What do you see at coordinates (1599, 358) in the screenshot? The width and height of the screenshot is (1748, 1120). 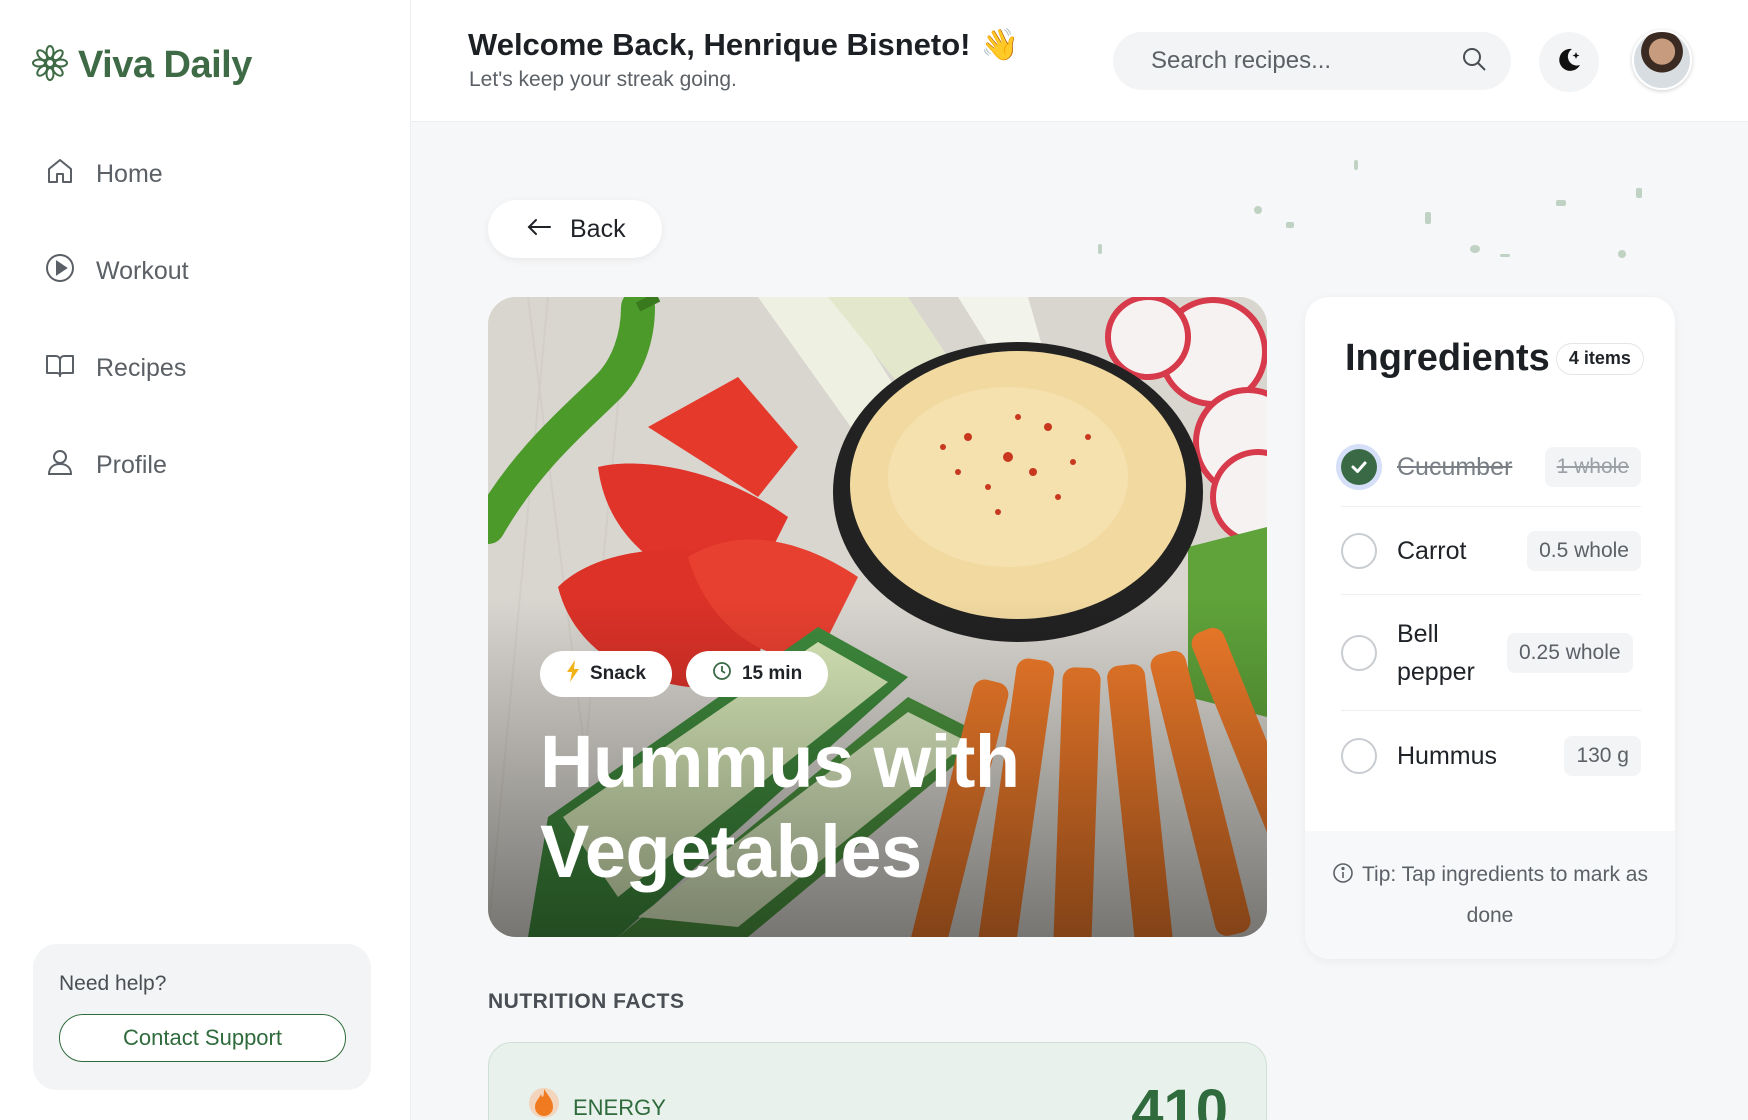 I see `ingredients-count-badge: 4 items` at bounding box center [1599, 358].